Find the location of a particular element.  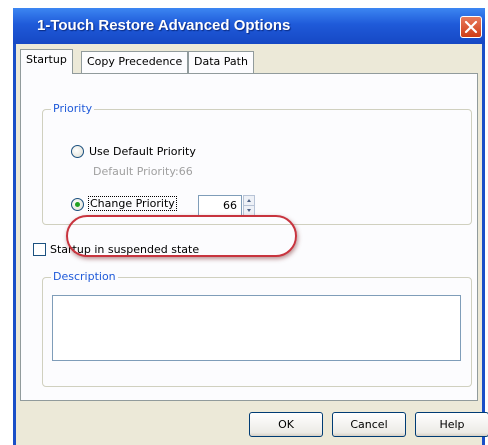

radio-selected-dot is located at coordinates (77, 204).